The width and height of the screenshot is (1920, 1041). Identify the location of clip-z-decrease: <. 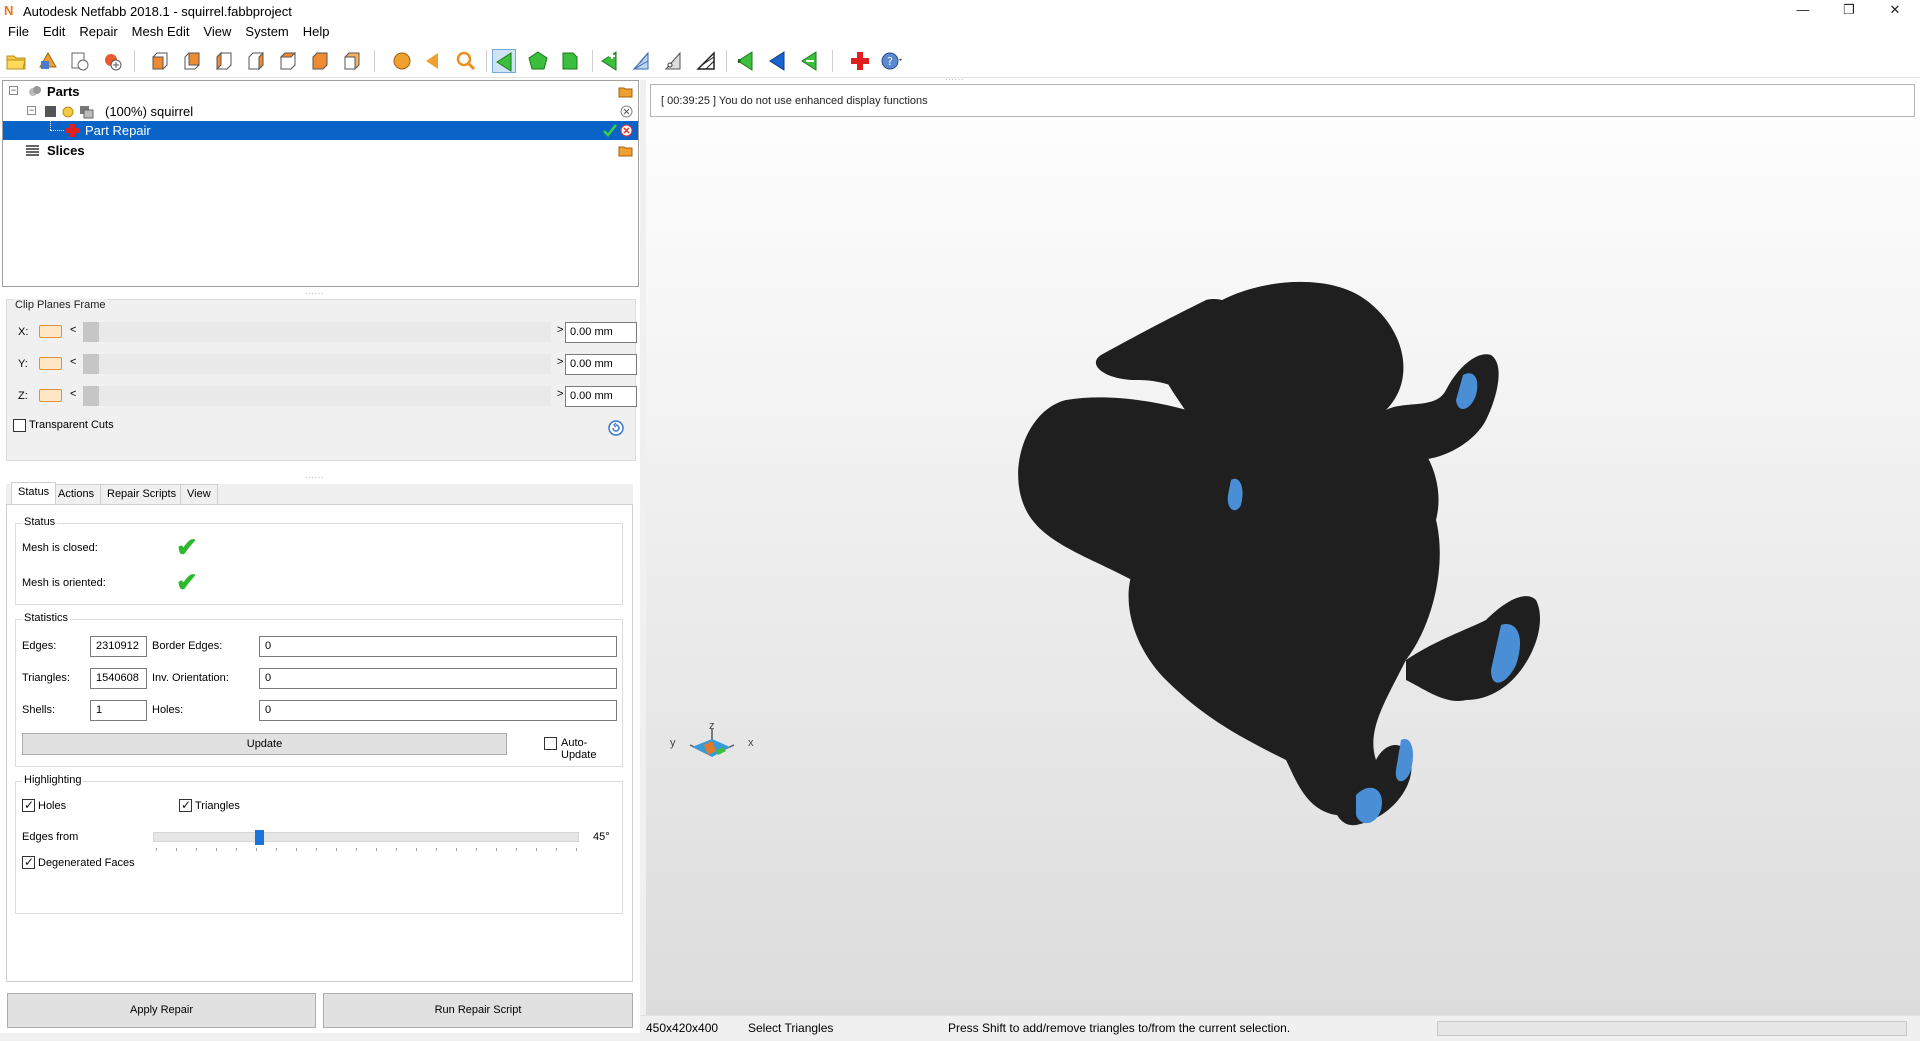
(73, 394).